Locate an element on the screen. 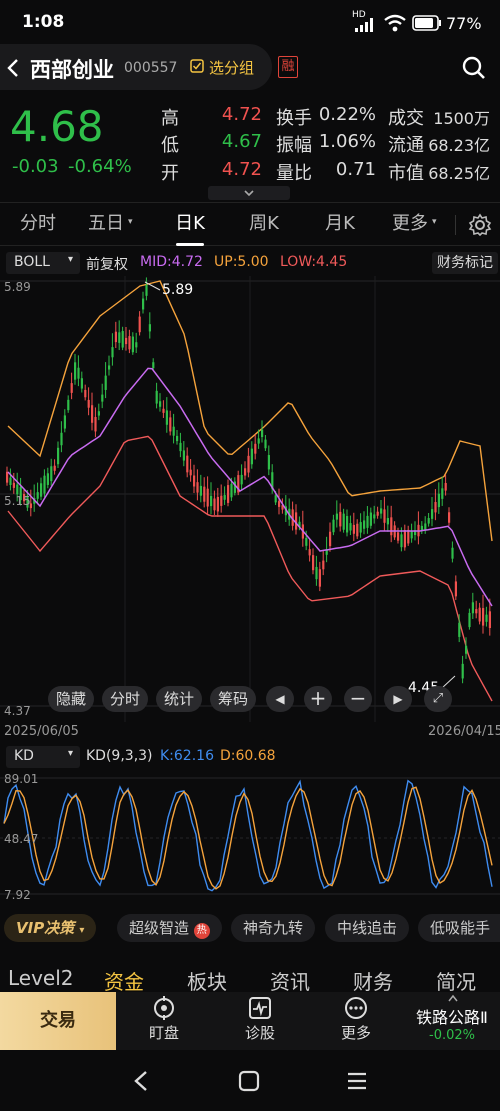 The height and width of the screenshot is (1111, 500). boll-low: LOW:4.45 is located at coordinates (314, 262).